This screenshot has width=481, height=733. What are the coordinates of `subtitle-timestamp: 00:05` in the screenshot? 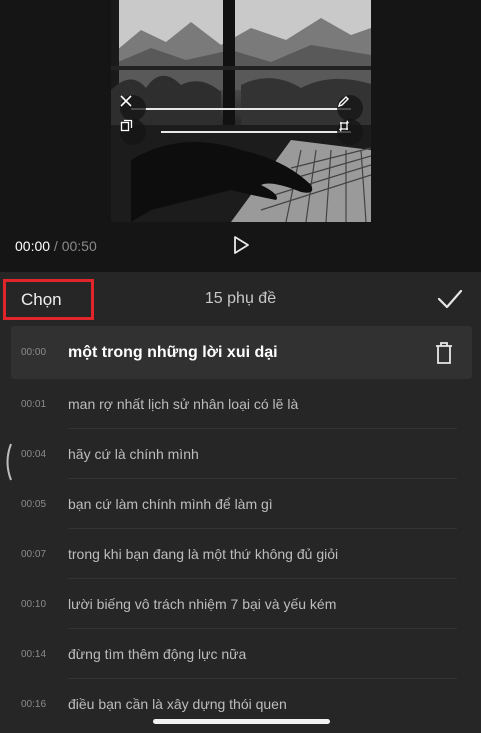 It's located at (34, 504).